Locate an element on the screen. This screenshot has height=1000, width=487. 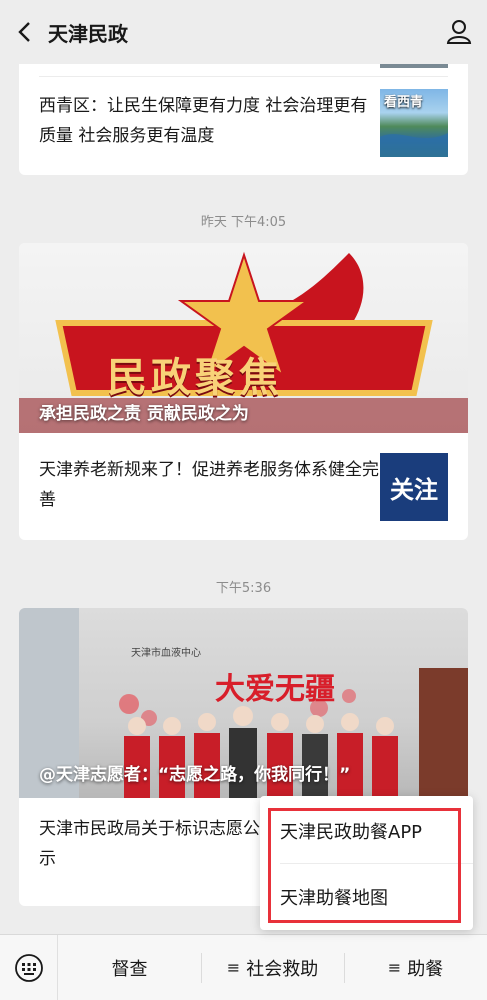
menu-item-meal-map: 天津助餐地图 is located at coordinates (366, 897).